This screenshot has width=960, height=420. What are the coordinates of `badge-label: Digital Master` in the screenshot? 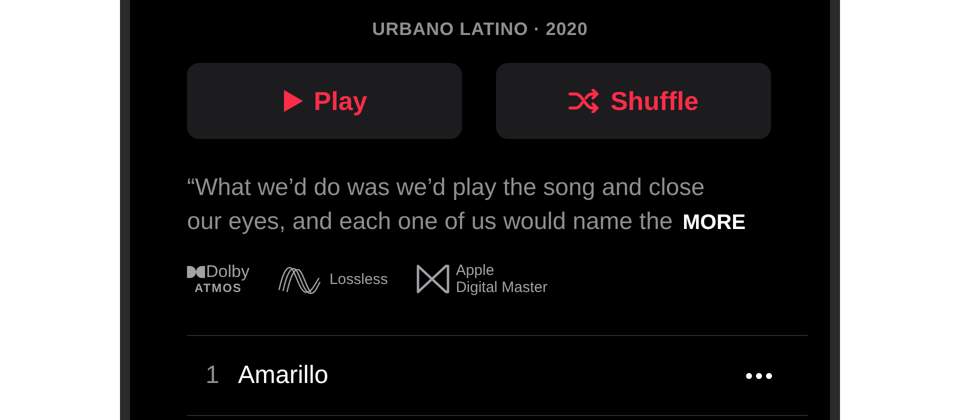 It's located at (502, 287).